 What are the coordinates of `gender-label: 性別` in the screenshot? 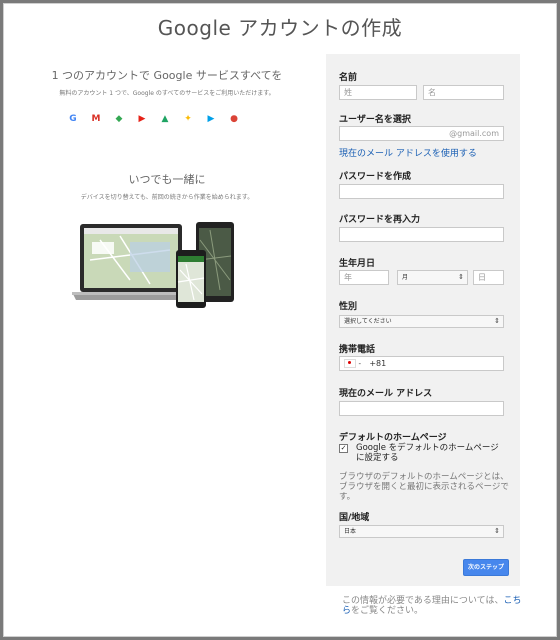 It's located at (348, 307).